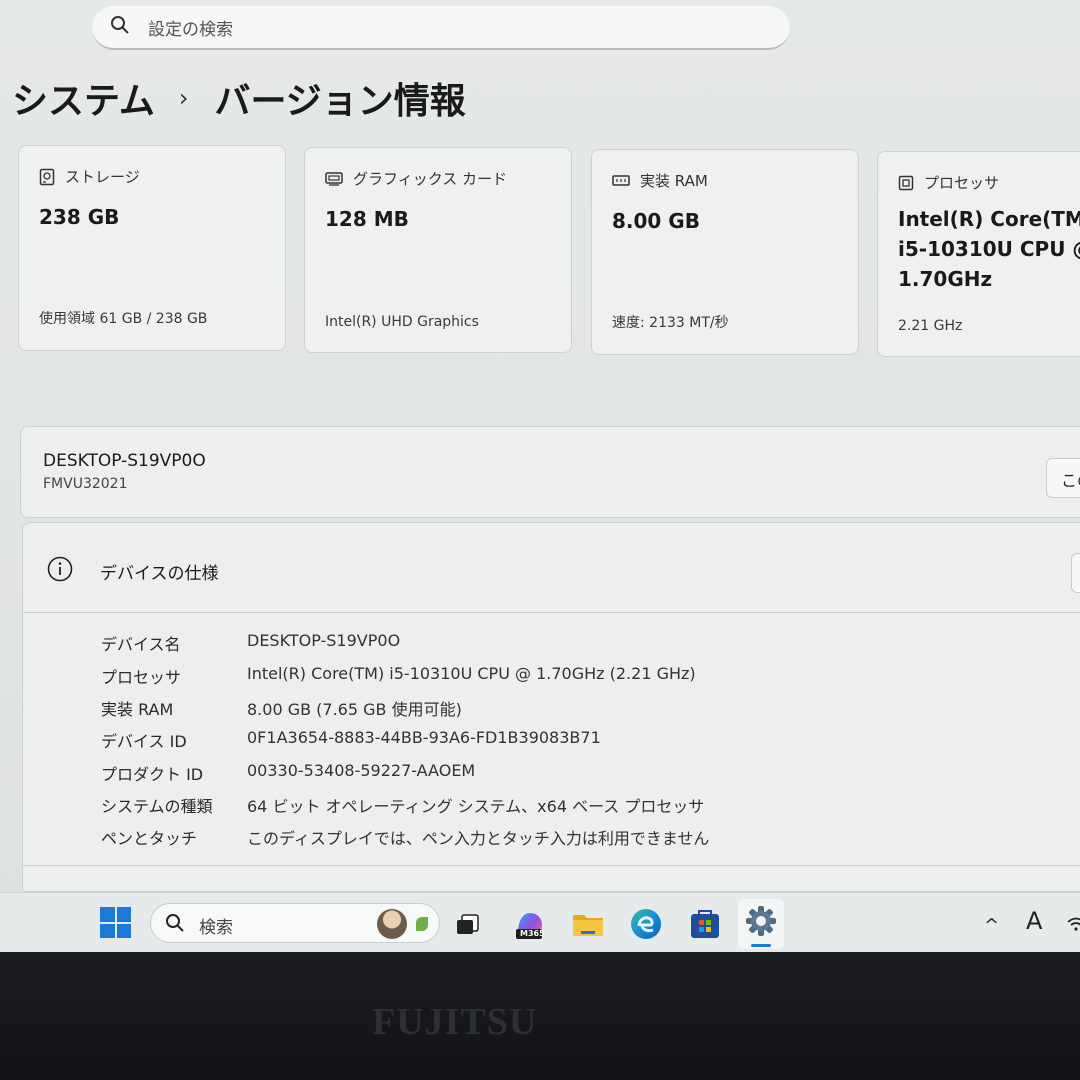  I want to click on info-icon, so click(60, 571).